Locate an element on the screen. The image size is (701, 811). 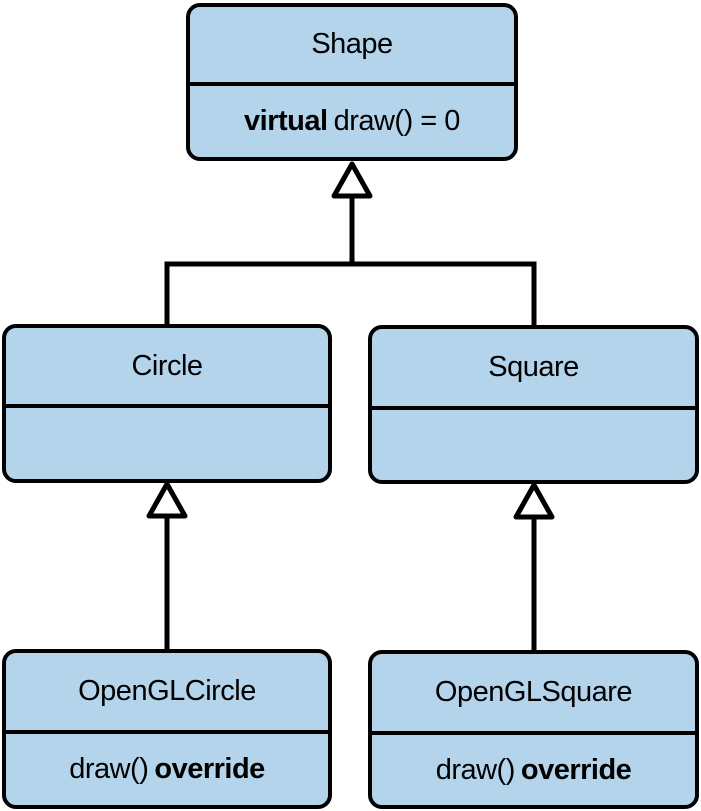
class-operations-shape: virtual draw() = 0 is located at coordinates (352, 121).